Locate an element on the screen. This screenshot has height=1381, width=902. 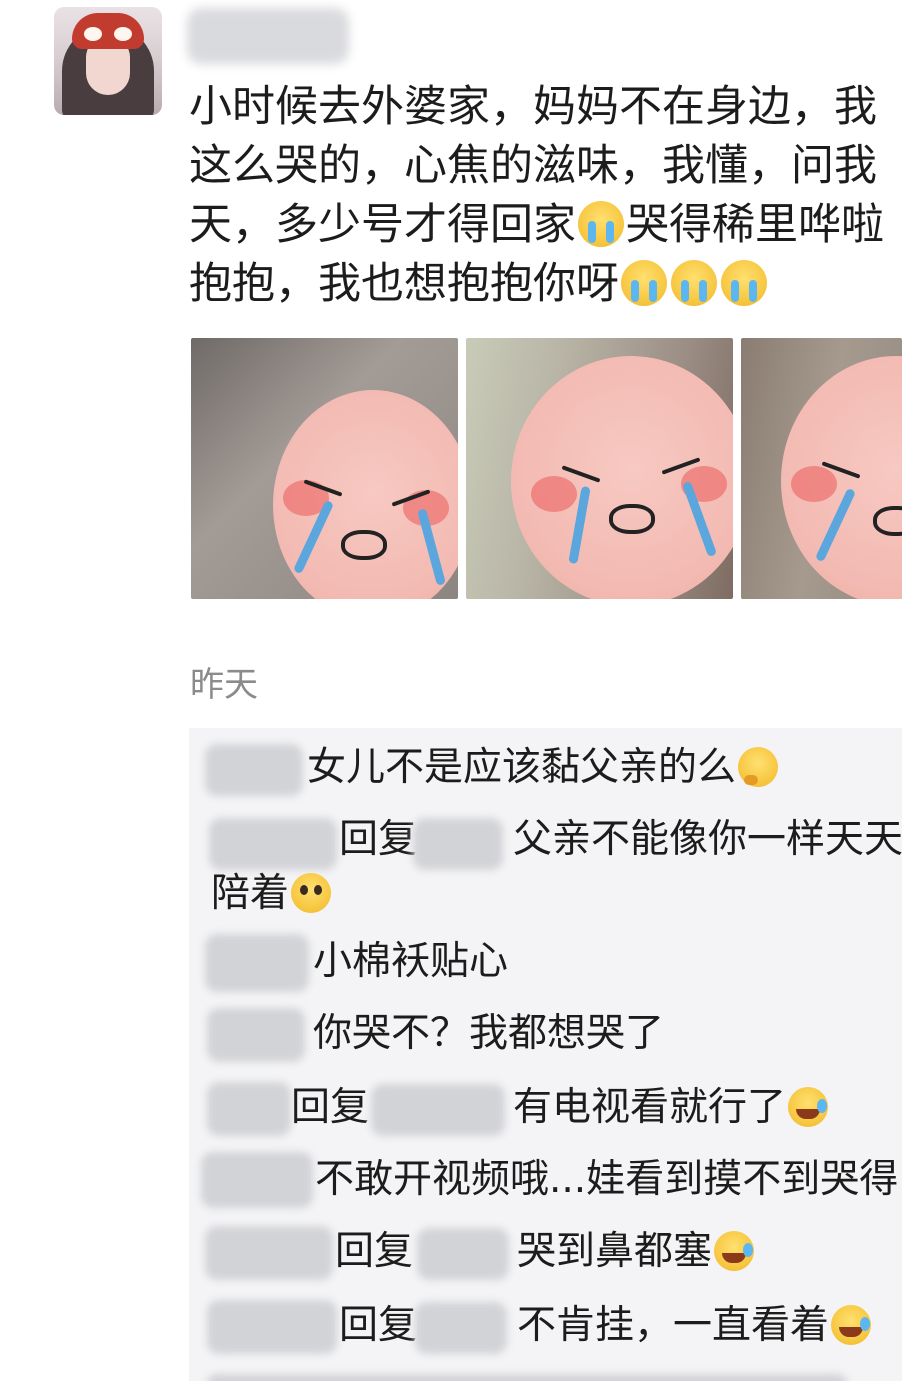
comment-text: 小棉袄贴心 is located at coordinates (411, 961).